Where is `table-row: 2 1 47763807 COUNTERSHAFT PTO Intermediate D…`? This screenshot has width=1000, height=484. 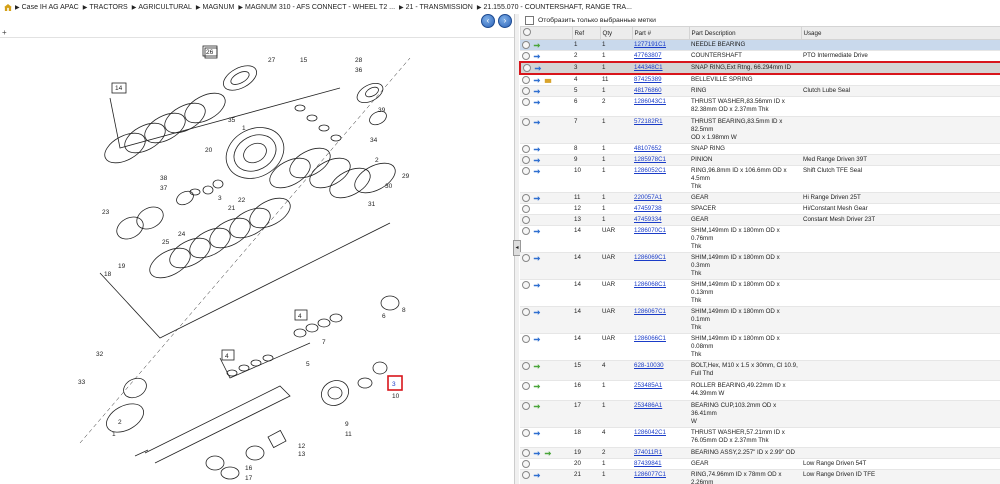 table-row: 2 1 47763807 COUNTERSHAFT PTO Intermediate D… is located at coordinates (760, 56).